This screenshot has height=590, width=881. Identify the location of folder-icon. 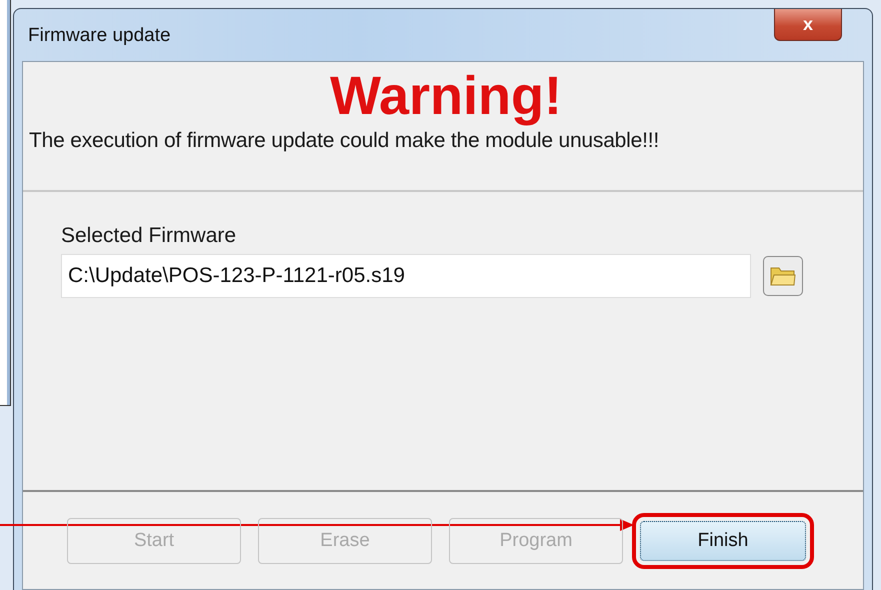
(783, 276).